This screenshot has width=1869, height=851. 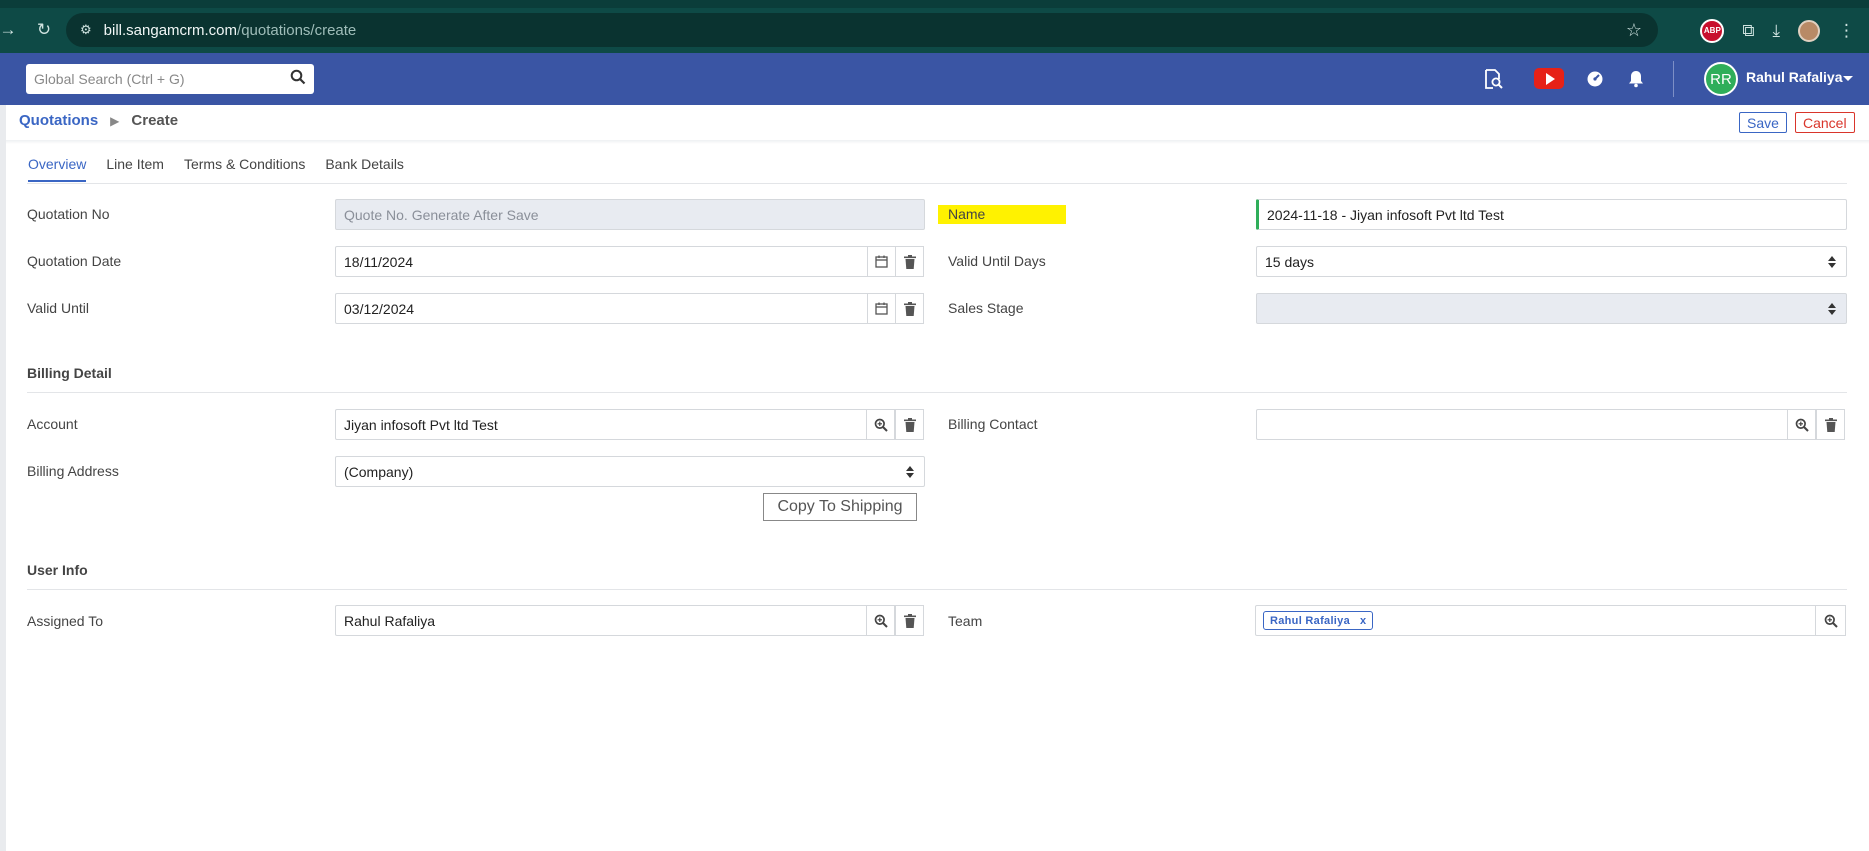 What do you see at coordinates (57, 169) in the screenshot?
I see `tab-overview: Overview` at bounding box center [57, 169].